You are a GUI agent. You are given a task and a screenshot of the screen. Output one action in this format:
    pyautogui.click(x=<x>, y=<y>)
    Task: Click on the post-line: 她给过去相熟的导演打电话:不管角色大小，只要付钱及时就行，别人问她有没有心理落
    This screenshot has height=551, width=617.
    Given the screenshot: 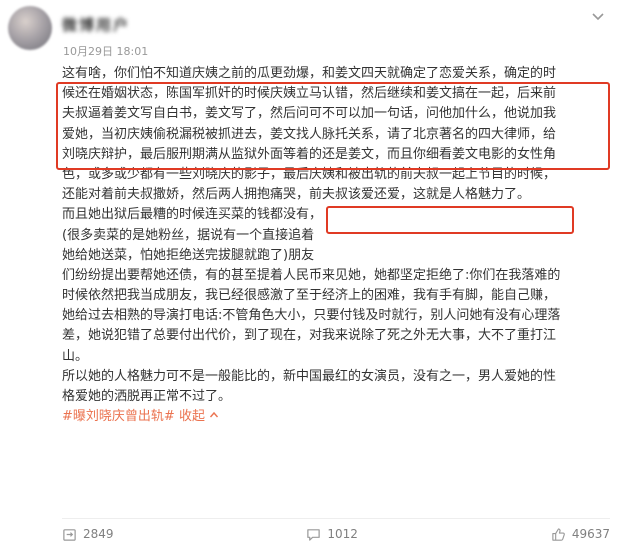 What is the action you would take?
    pyautogui.click(x=311, y=316)
    